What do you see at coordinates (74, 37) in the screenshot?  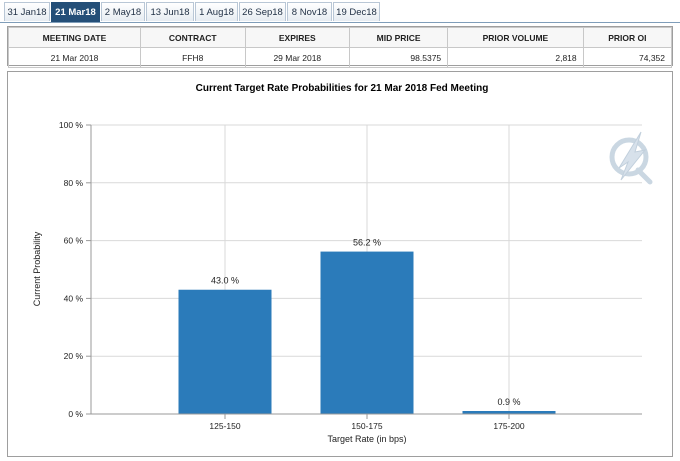 I see `header-meeting-date: MEETING DATE` at bounding box center [74, 37].